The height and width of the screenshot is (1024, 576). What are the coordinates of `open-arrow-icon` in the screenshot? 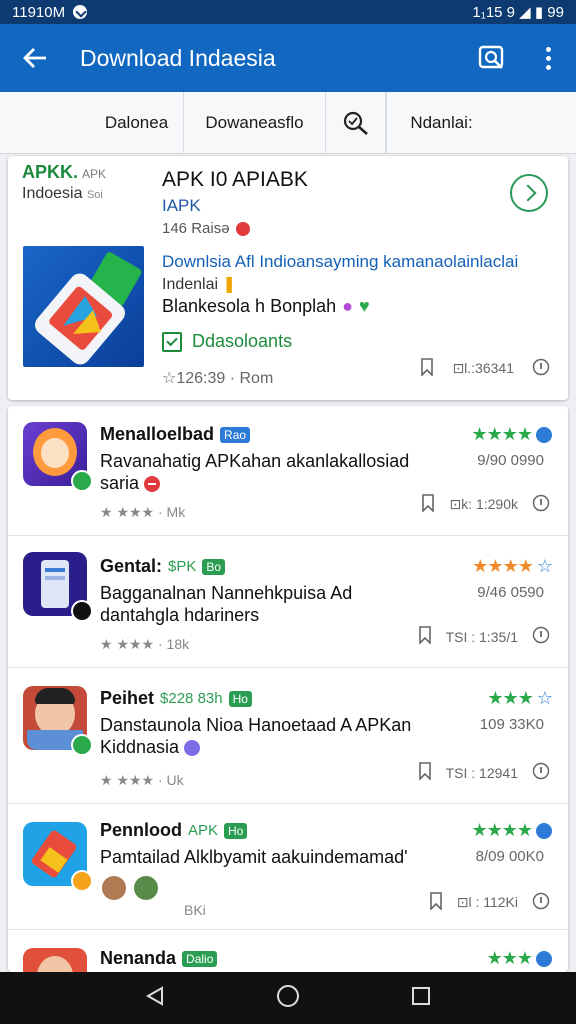 It's located at (529, 193).